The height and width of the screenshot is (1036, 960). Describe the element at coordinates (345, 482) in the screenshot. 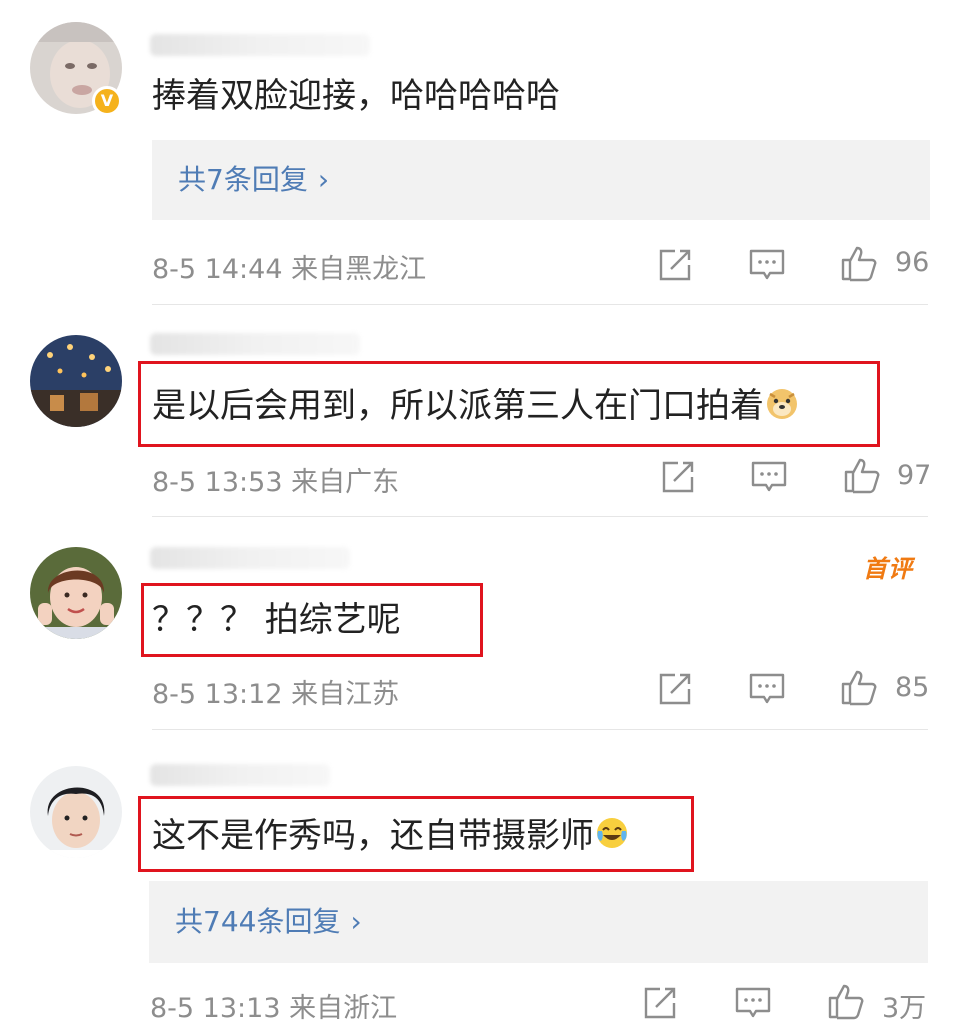

I see `comment-location: 来自广东` at that location.